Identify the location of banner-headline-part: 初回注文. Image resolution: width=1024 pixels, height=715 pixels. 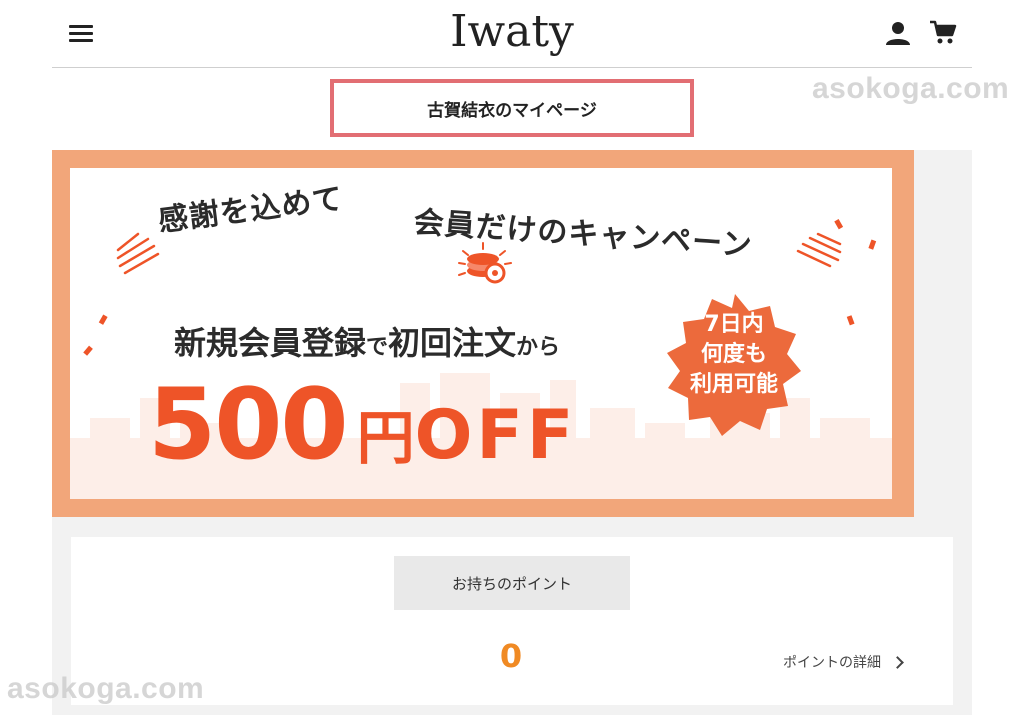
(452, 343).